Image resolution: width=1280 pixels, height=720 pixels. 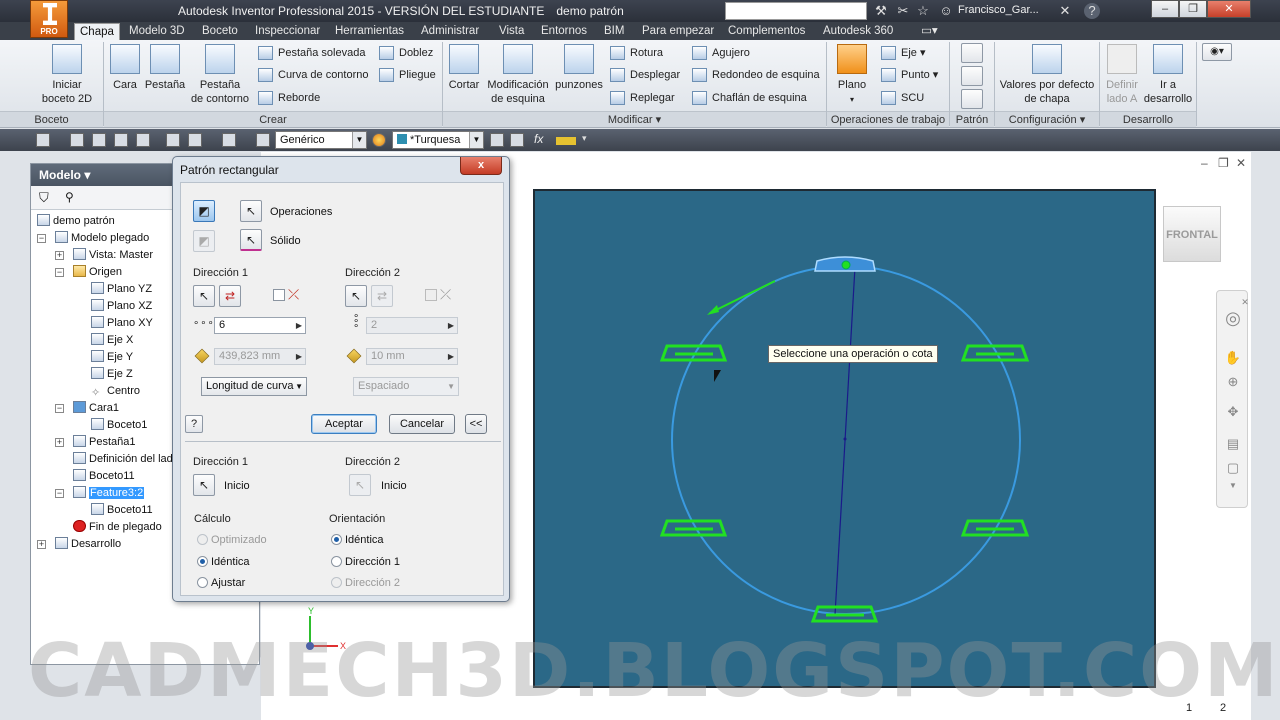 What do you see at coordinates (511, 31) in the screenshot?
I see `tab-vista: Vista` at bounding box center [511, 31].